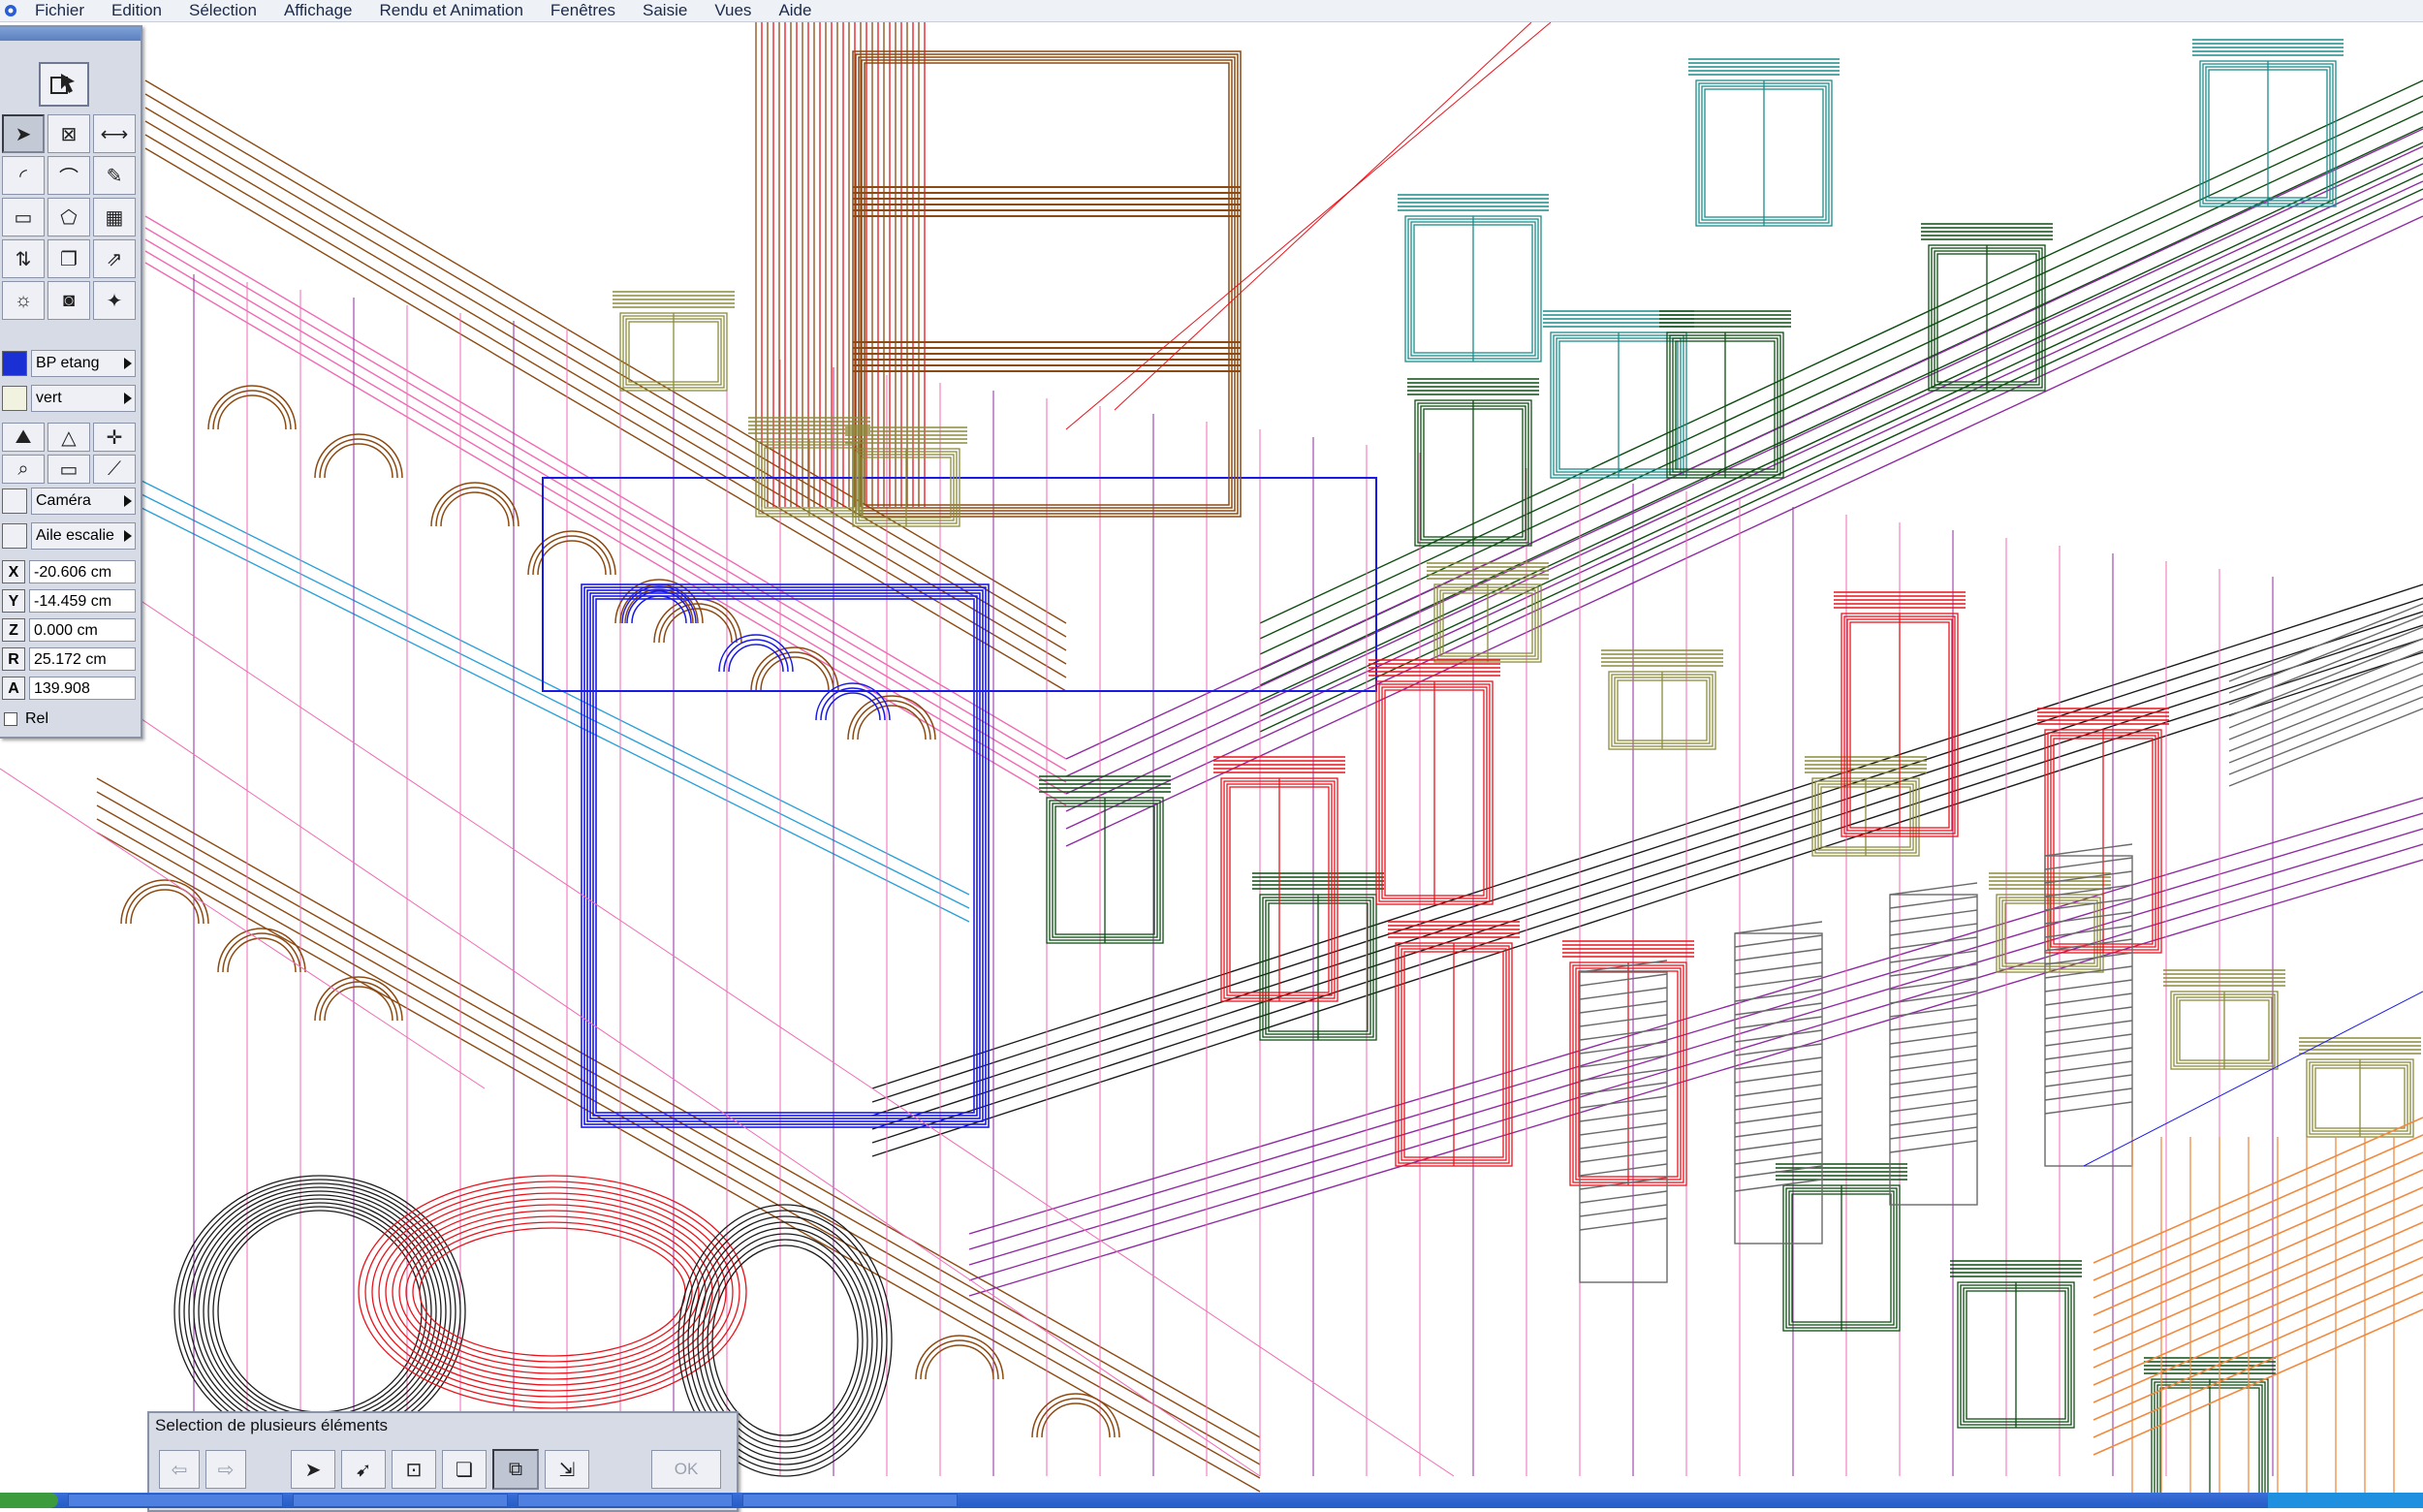  What do you see at coordinates (23, 470) in the screenshot?
I see `zoom-icon: ⌕` at bounding box center [23, 470].